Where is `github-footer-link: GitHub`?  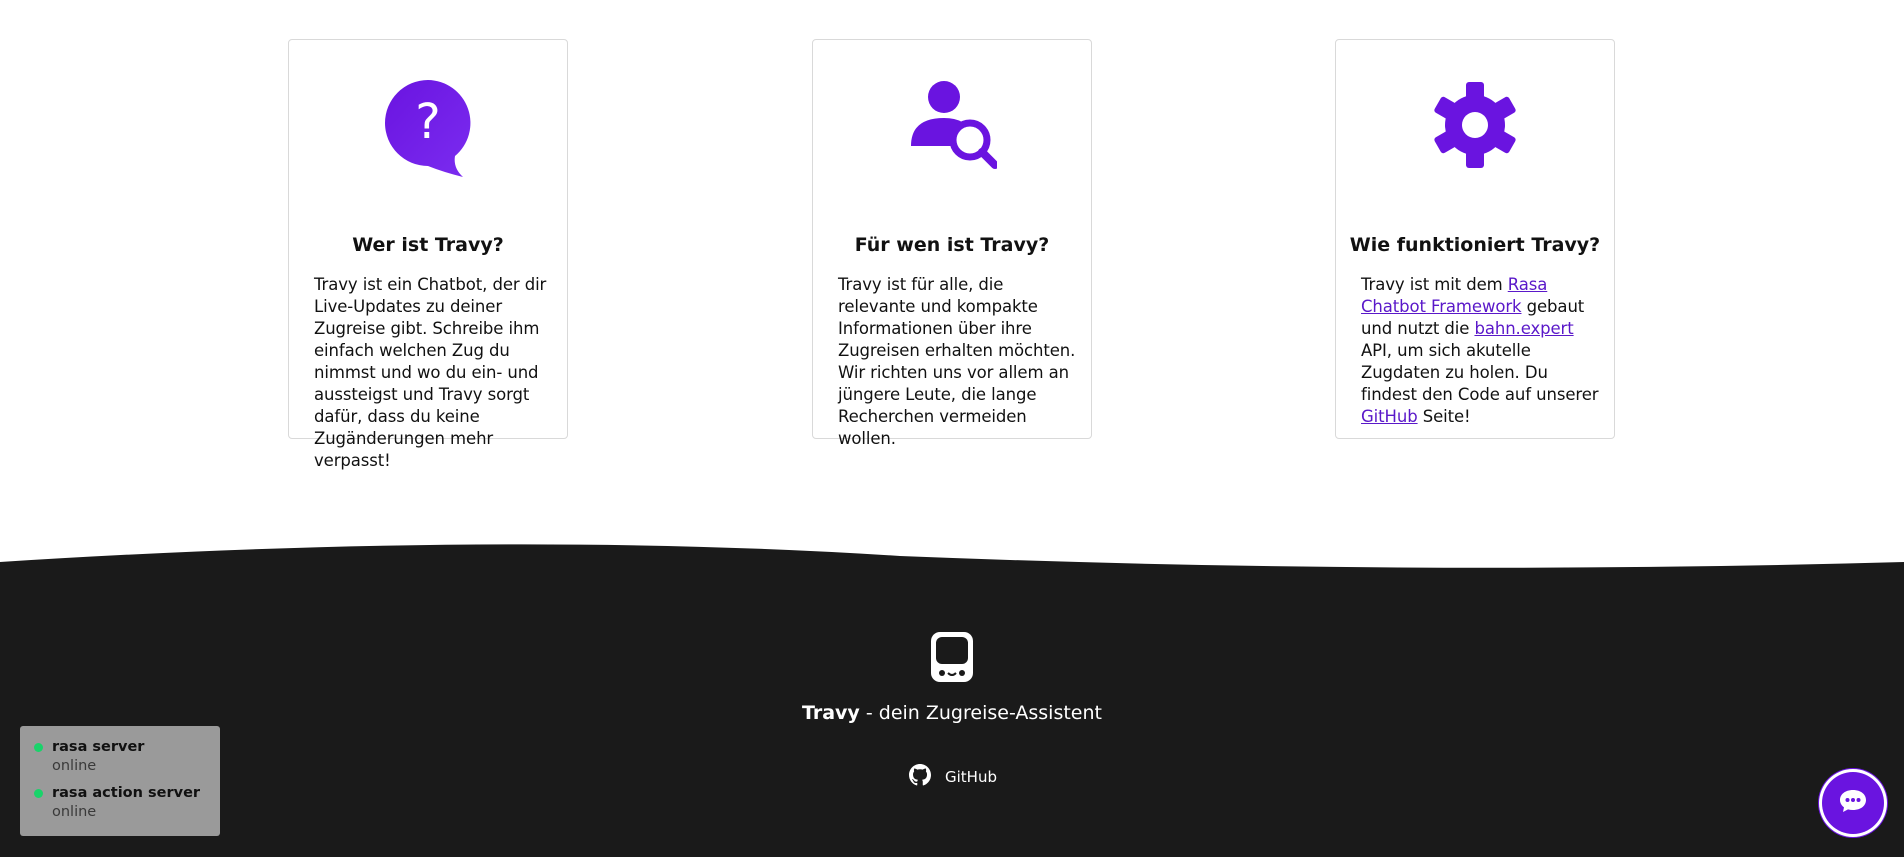 github-footer-link: GitHub is located at coordinates (953, 777).